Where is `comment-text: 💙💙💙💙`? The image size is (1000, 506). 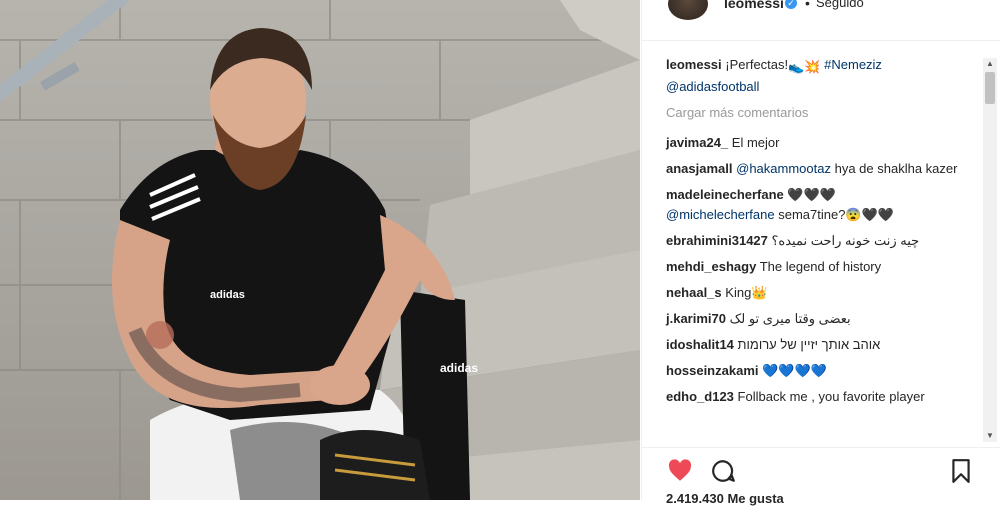 comment-text: 💙💙💙💙 is located at coordinates (794, 370).